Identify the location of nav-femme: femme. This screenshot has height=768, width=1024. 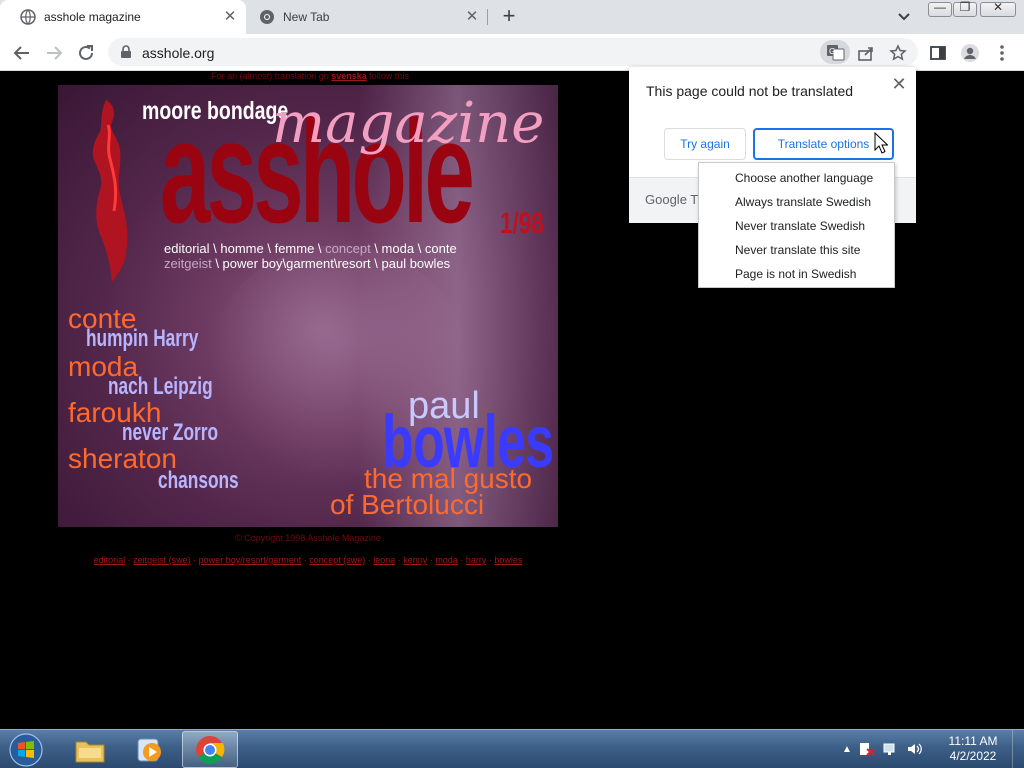
(295, 248).